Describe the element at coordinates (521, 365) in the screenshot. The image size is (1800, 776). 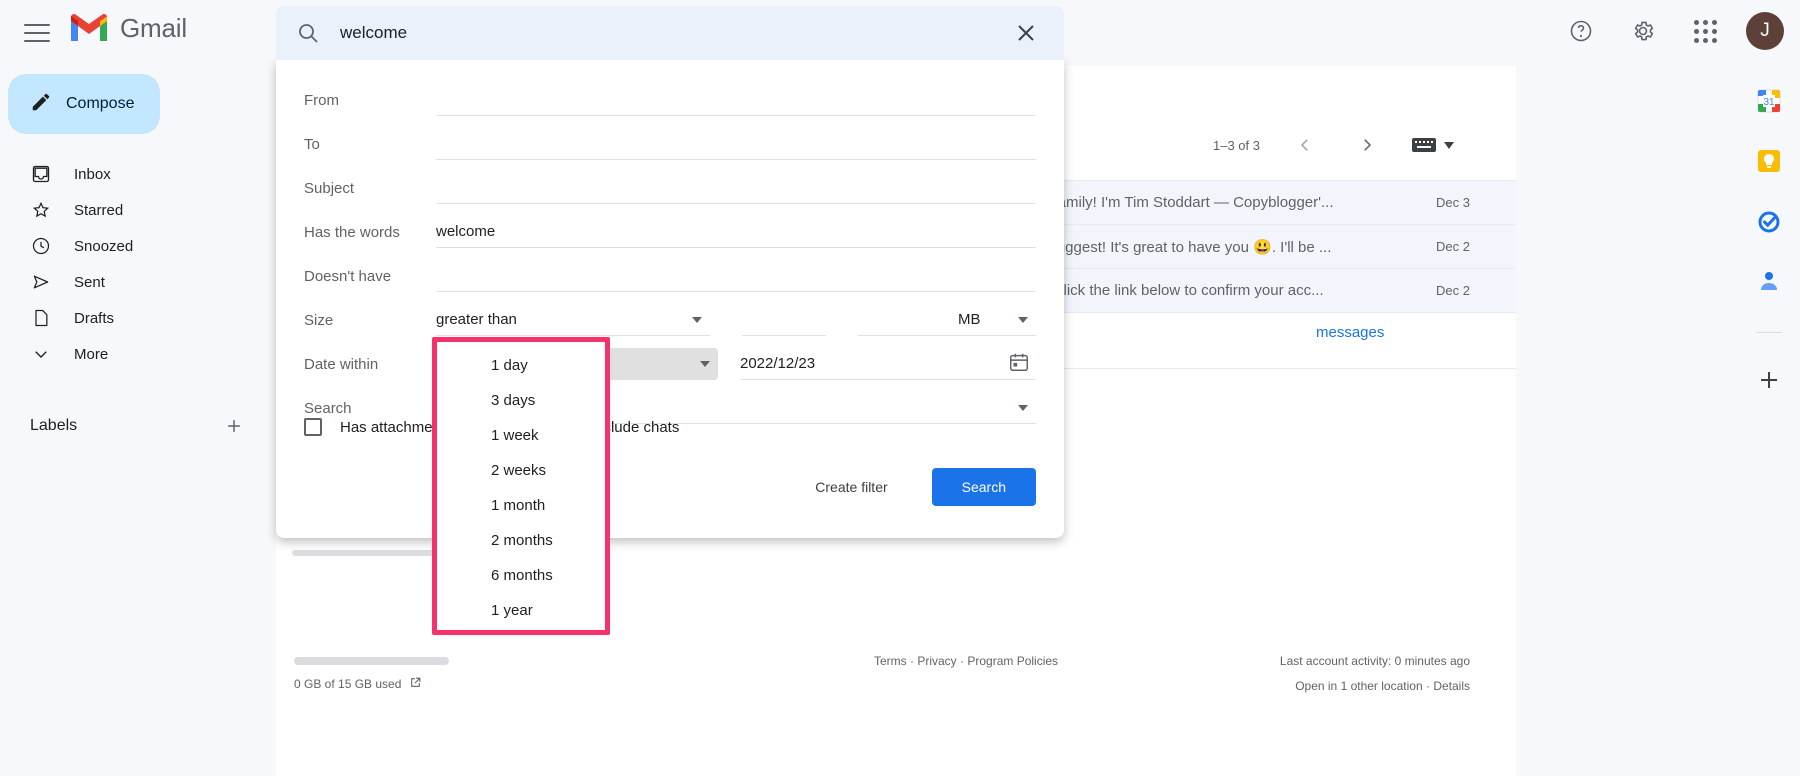
I see `dropdown-option: 1 day` at that location.